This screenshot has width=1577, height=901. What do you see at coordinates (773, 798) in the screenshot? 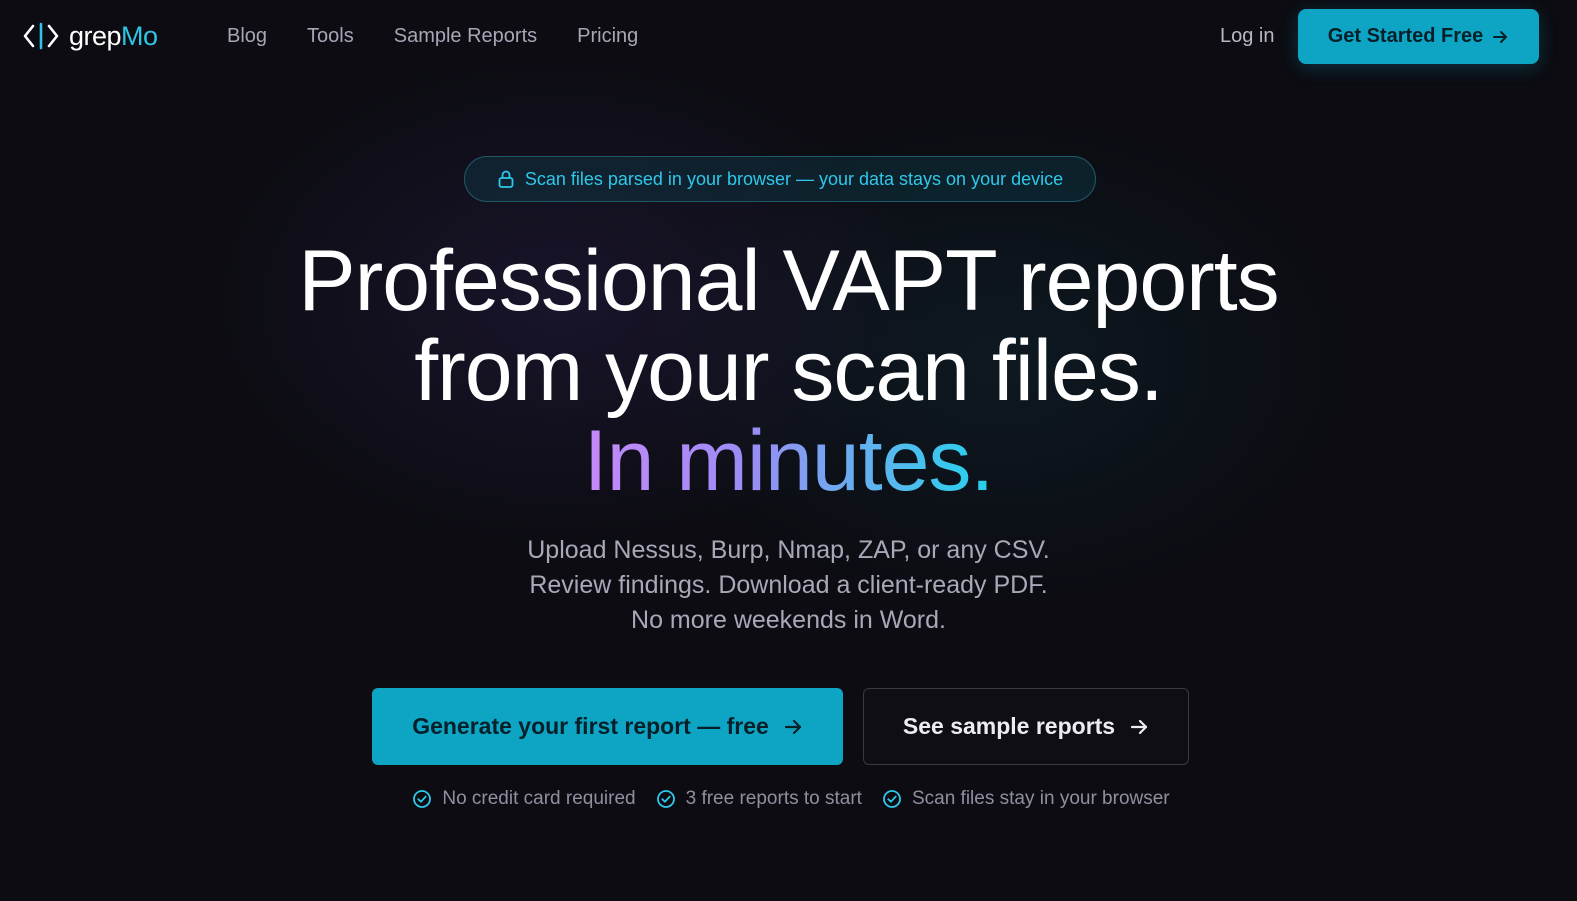
I see `check-item-text: 3 free reports to start` at bounding box center [773, 798].